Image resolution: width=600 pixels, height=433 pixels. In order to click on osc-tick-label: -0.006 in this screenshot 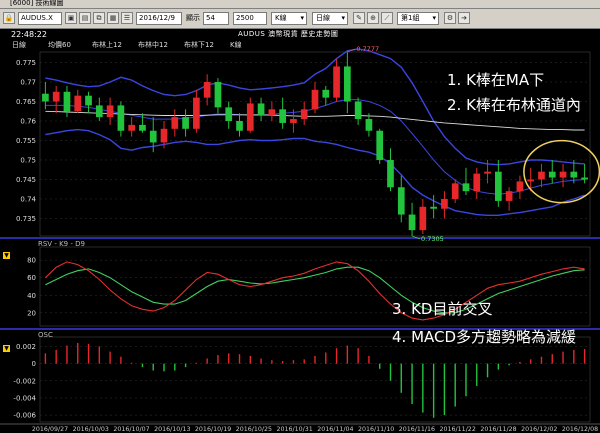, I will do `click(24, 416)`.